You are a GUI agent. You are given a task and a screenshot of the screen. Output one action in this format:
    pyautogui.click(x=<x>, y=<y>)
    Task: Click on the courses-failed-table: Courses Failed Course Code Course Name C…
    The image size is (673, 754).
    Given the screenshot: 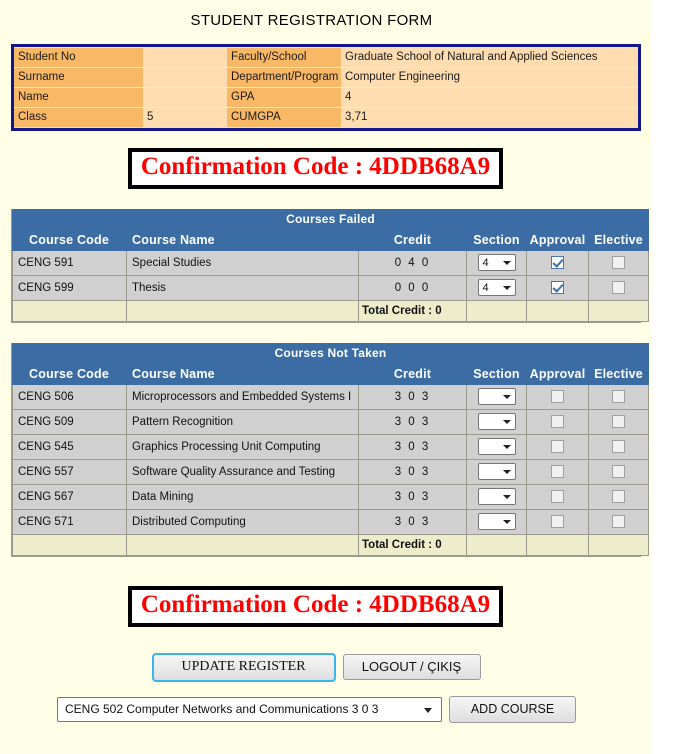 What is the action you would take?
    pyautogui.click(x=330, y=265)
    